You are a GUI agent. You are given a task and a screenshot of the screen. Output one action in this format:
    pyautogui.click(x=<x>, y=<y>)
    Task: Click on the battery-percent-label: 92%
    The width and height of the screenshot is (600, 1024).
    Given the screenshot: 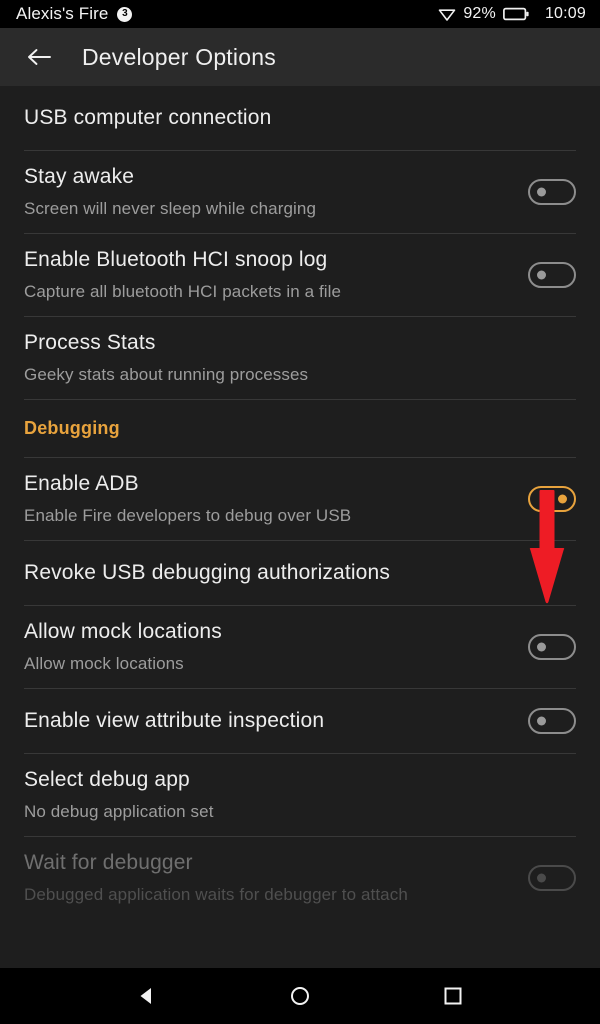 What is the action you would take?
    pyautogui.click(x=479, y=13)
    